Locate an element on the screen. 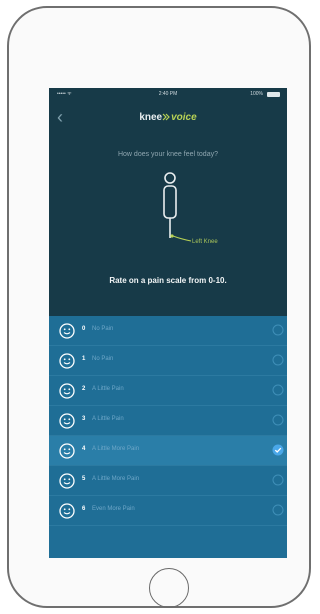  app-logo: knee voice is located at coordinates (168, 117).